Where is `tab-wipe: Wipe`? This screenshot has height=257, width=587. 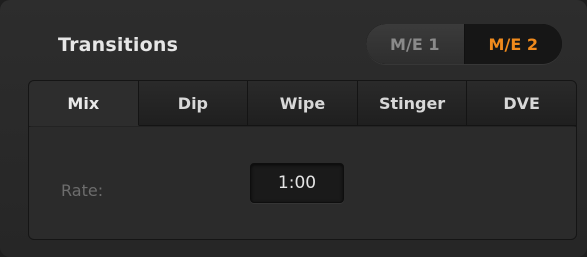 tab-wipe: Wipe is located at coordinates (303, 103).